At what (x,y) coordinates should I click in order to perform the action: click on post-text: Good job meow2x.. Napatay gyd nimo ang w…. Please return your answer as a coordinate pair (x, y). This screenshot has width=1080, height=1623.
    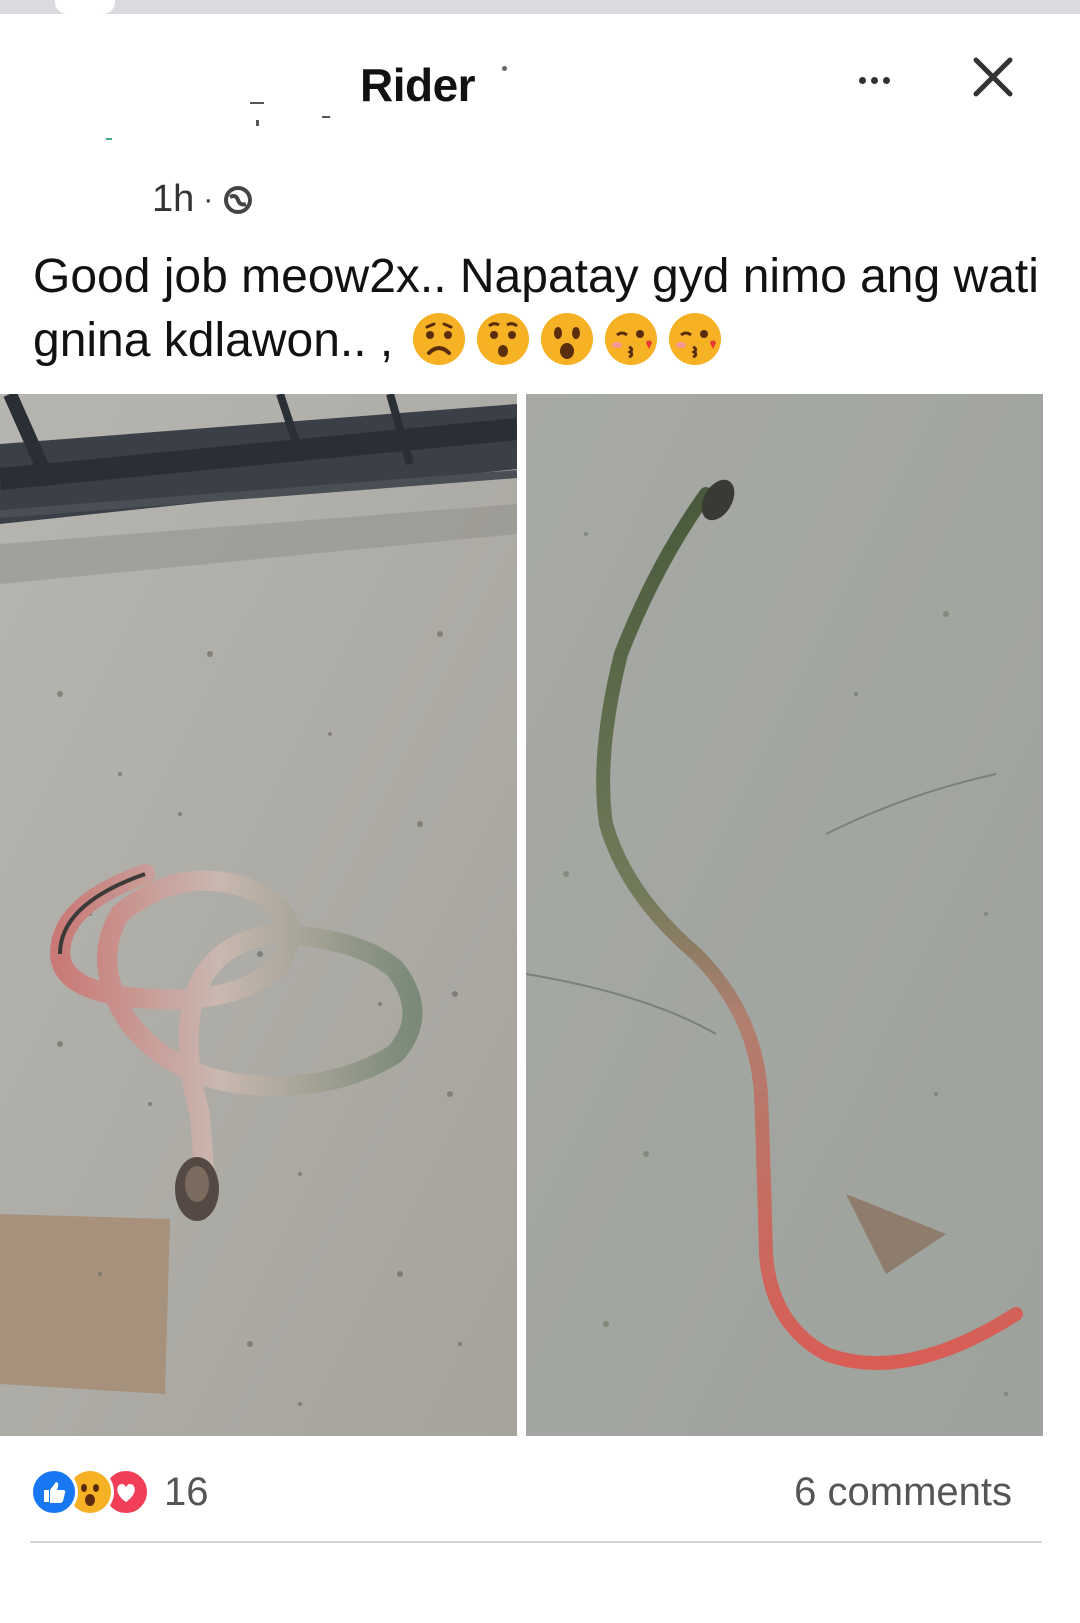
    Looking at the image, I should click on (543, 309).